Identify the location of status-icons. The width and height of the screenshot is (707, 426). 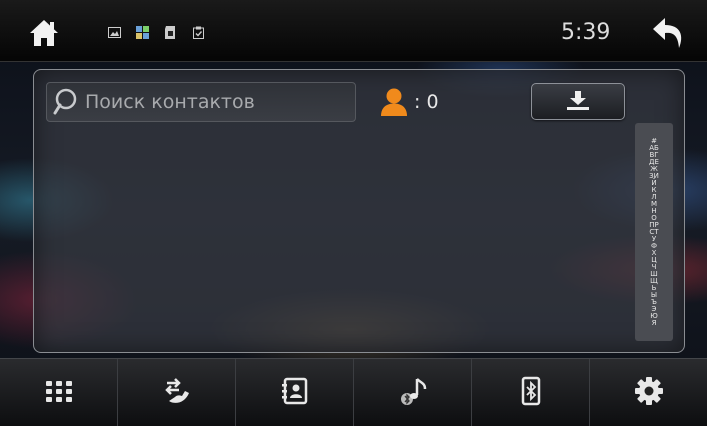
(156, 31).